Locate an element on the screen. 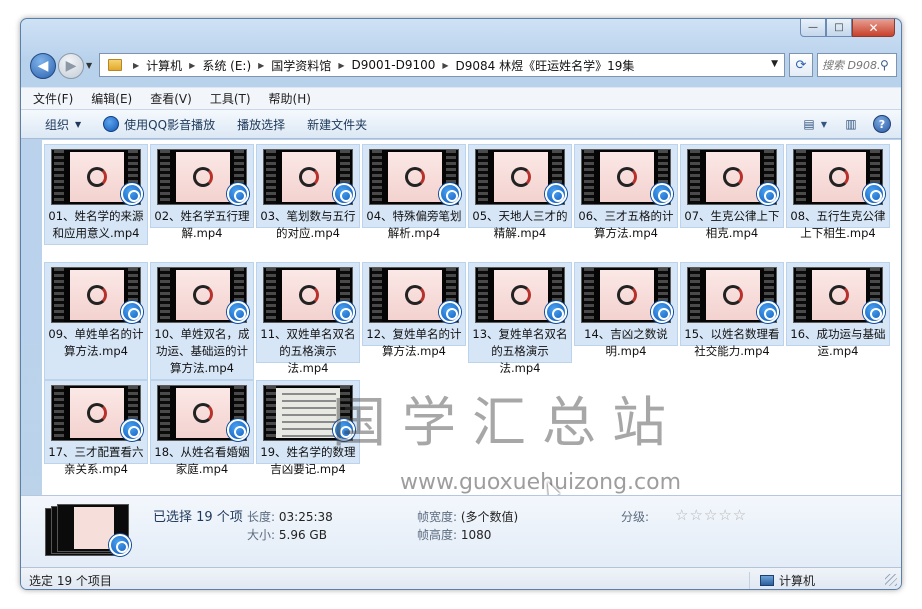  size-field: 大小: 5.96 GB is located at coordinates (287, 534).